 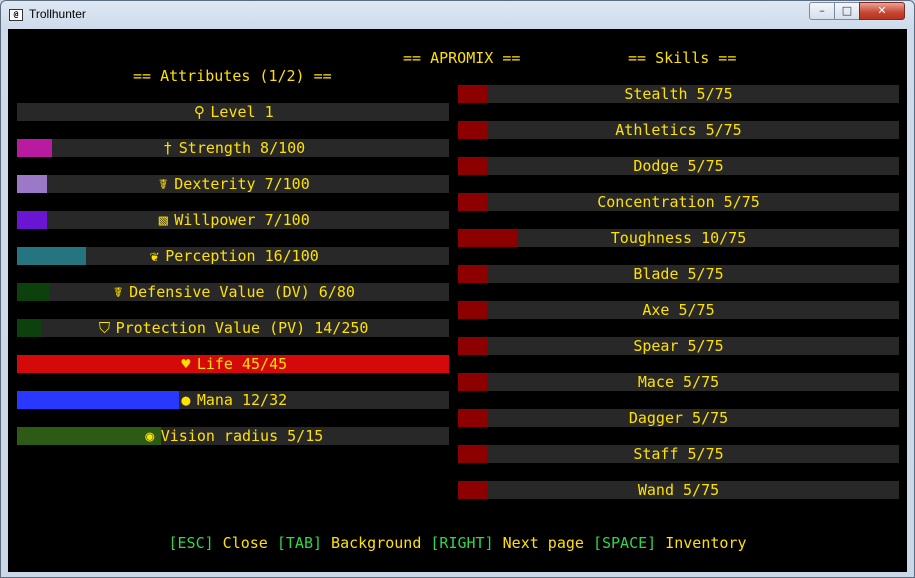 I want to click on attribute-label-text: Willpower 7/100, so click(x=242, y=220).